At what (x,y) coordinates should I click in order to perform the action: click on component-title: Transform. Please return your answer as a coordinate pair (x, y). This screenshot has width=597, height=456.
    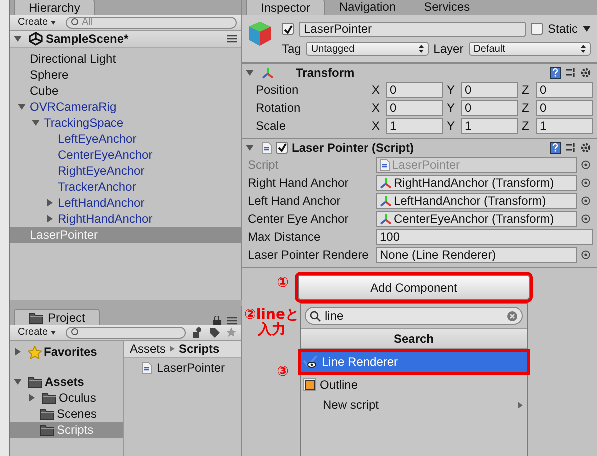
    Looking at the image, I should click on (325, 73).